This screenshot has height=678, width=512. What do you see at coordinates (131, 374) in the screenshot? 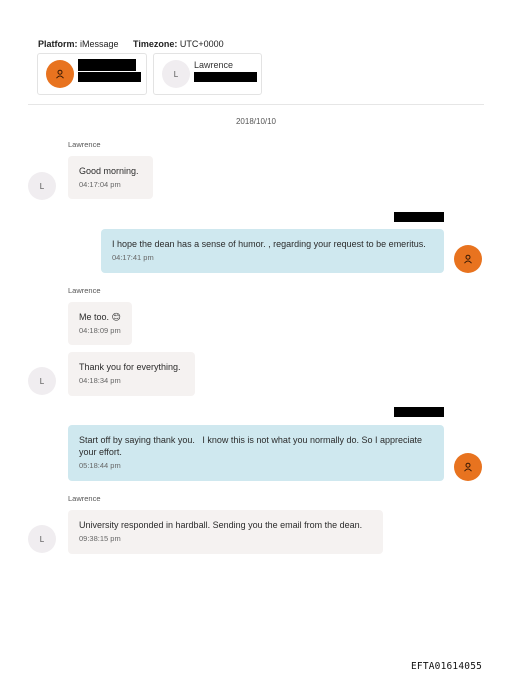
I see `message-bubble: Thank you for everything. 04:18:34 pm` at bounding box center [131, 374].